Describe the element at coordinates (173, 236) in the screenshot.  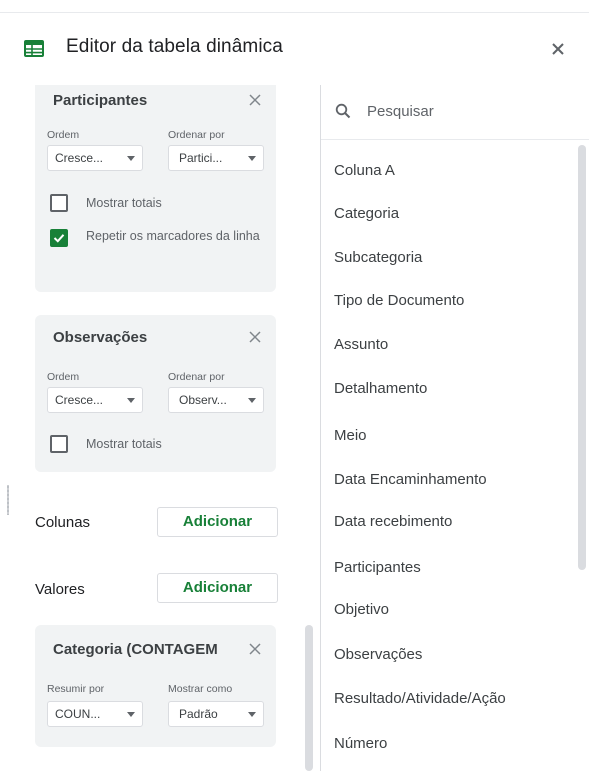
I see `repeat-labels-label: Repetir os marcadores da linha` at that location.